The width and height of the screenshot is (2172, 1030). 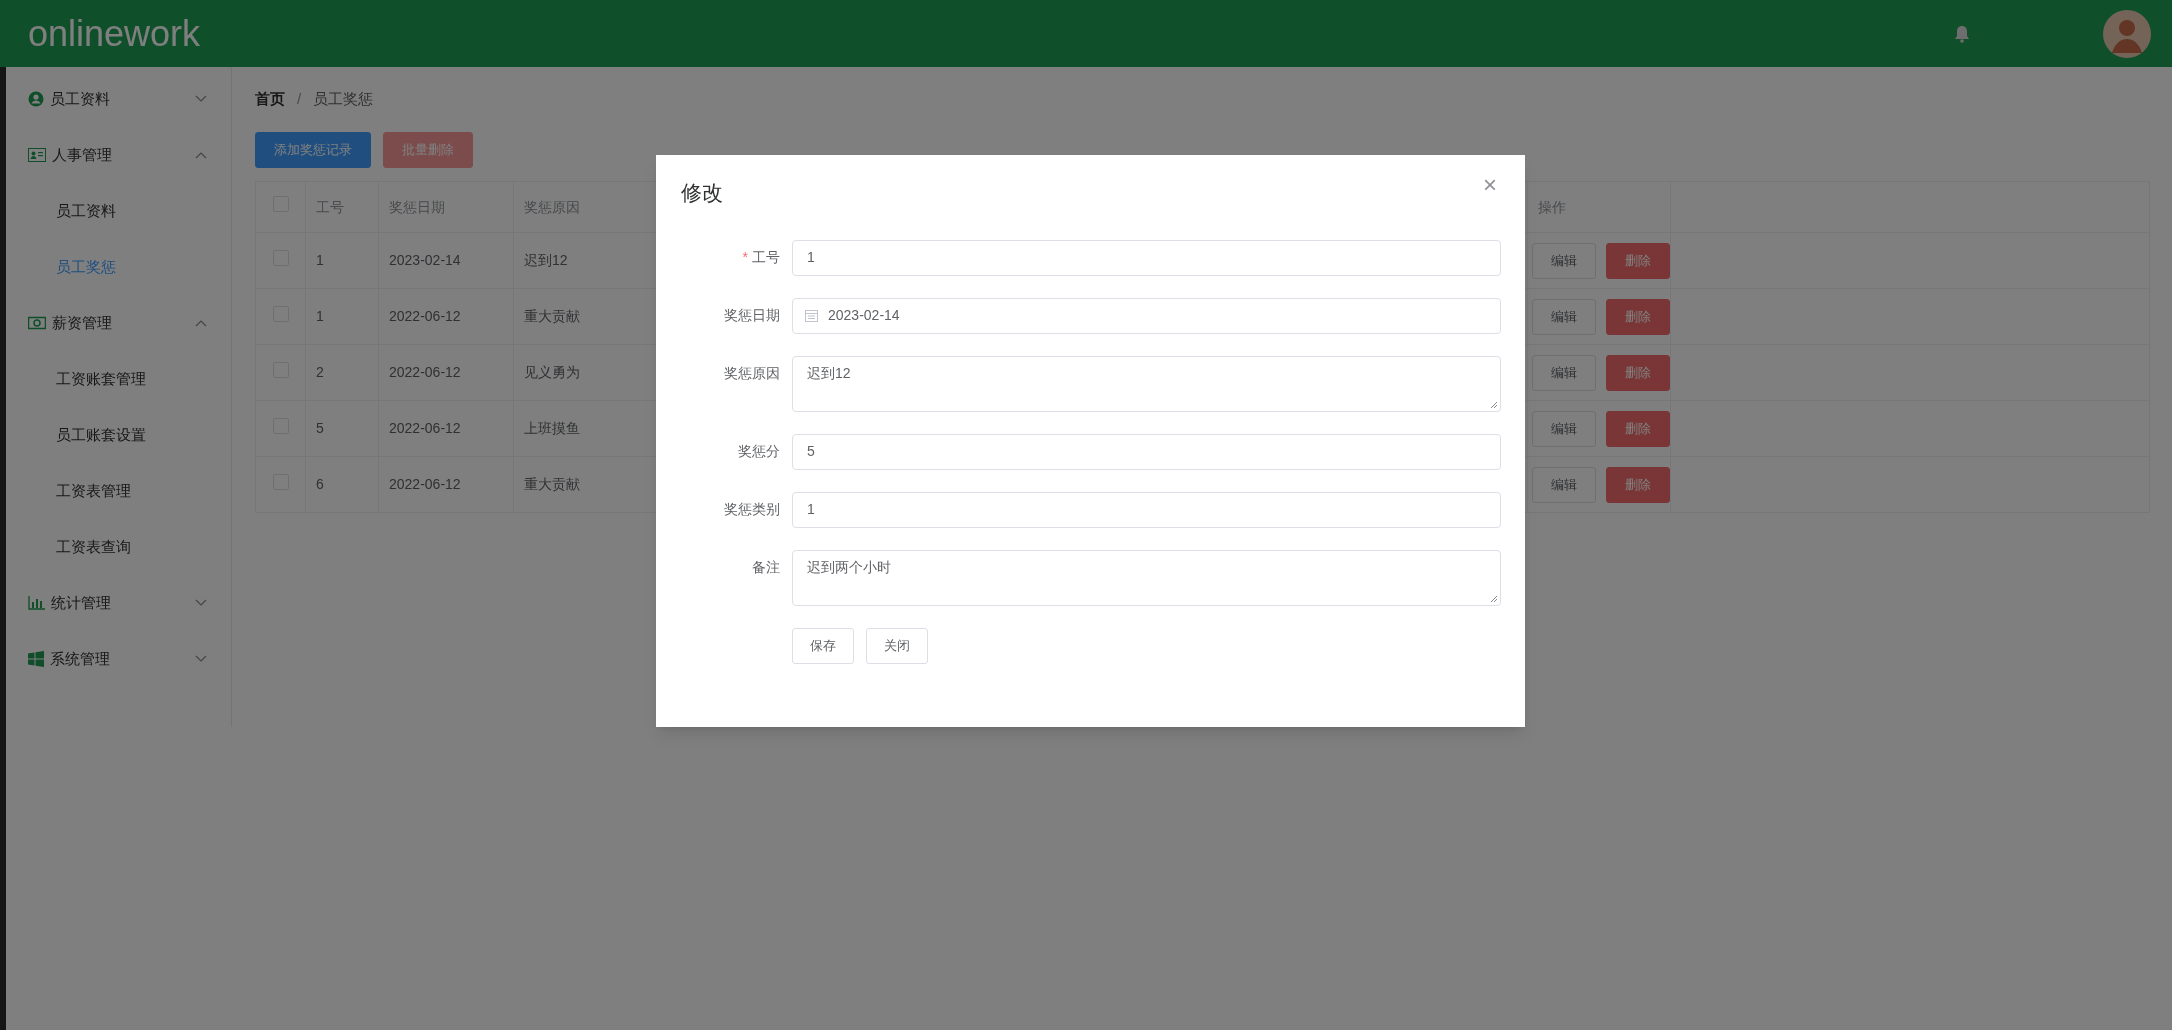 I want to click on sidebar-item: 员工资料, so click(x=118, y=211).